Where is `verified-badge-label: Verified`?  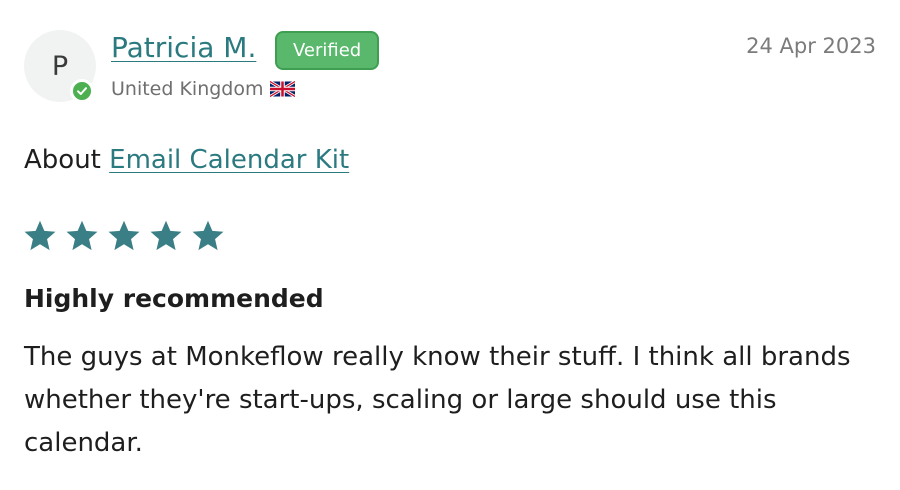 verified-badge-label: Verified is located at coordinates (327, 50).